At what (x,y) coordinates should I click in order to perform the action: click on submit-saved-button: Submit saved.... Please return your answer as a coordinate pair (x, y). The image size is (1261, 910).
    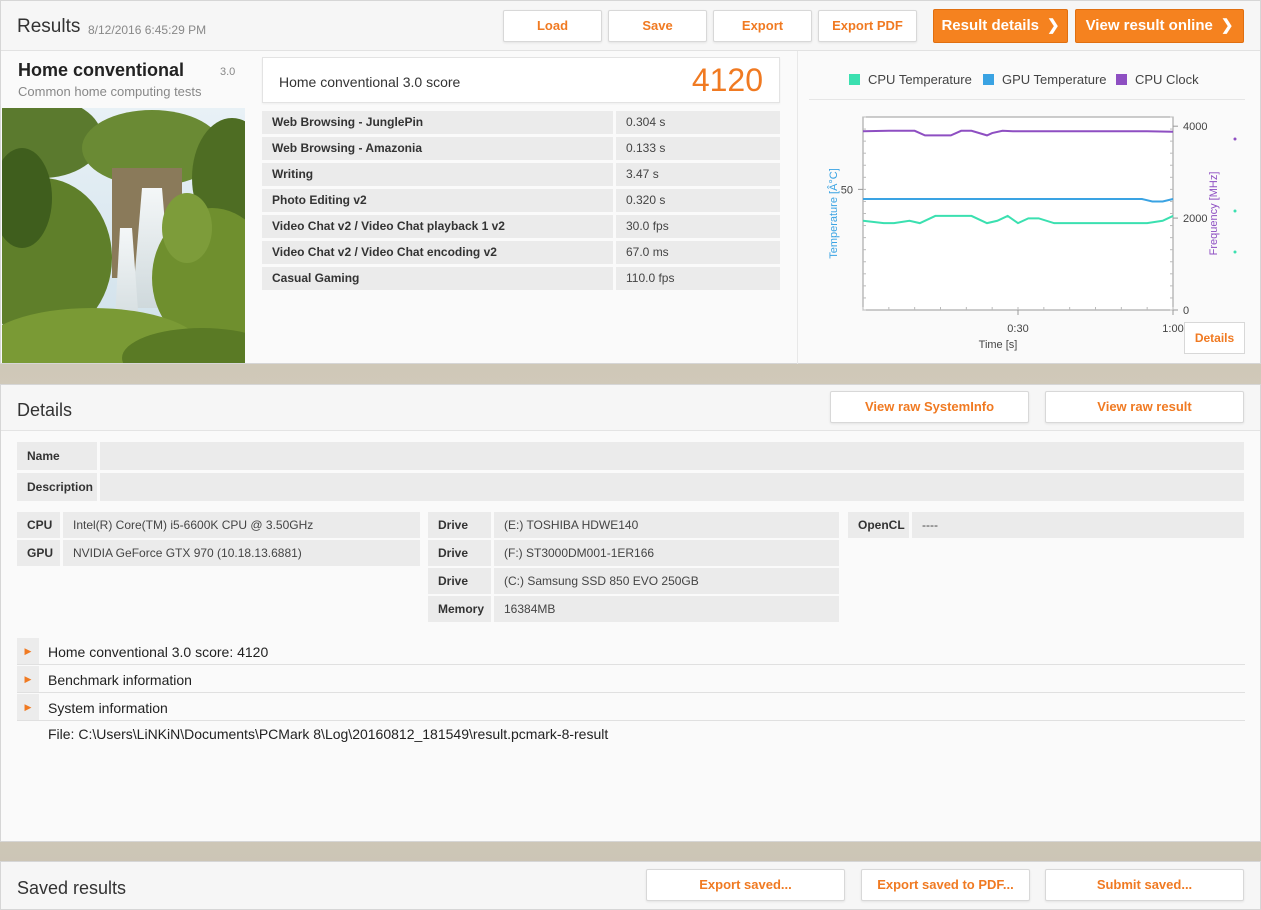
    Looking at the image, I should click on (1144, 885).